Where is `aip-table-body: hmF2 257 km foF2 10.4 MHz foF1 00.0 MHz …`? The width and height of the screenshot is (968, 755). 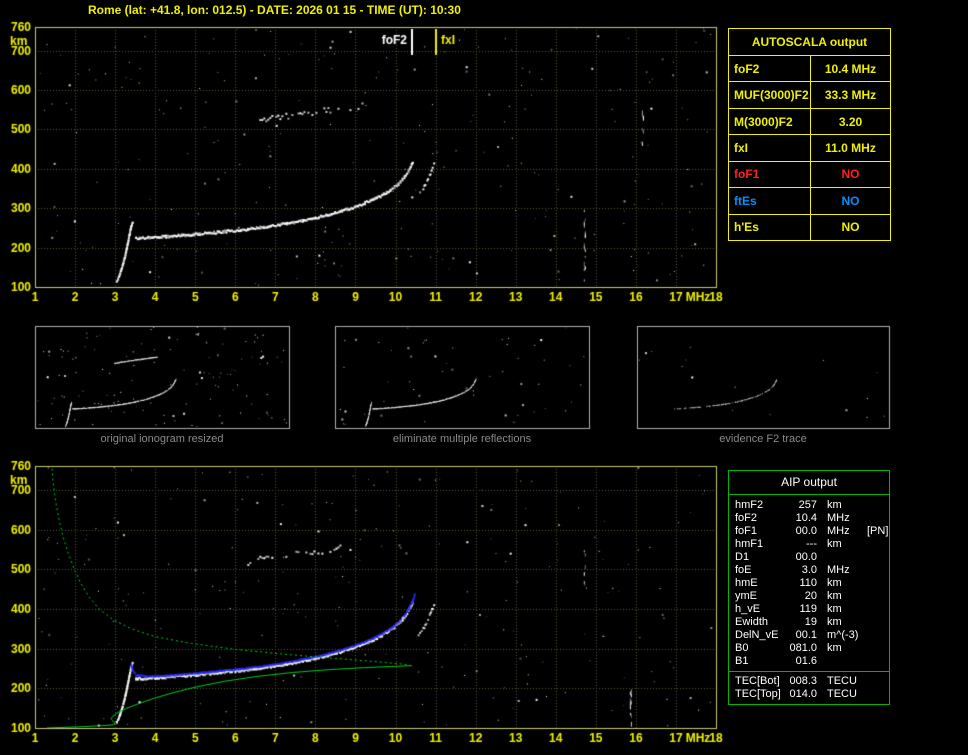 aip-table-body: hmF2 257 km foF2 10.4 MHz foF1 00.0 MHz … is located at coordinates (809, 583).